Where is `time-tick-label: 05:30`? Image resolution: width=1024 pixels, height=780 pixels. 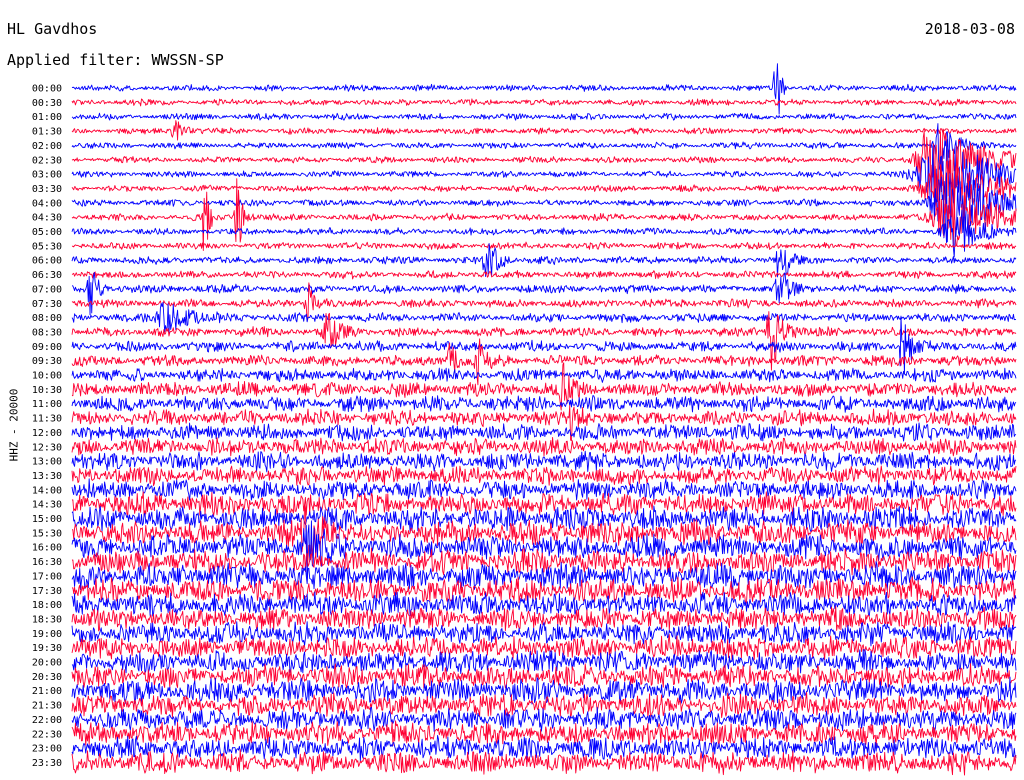 time-tick-label: 05:30 is located at coordinates (47, 246).